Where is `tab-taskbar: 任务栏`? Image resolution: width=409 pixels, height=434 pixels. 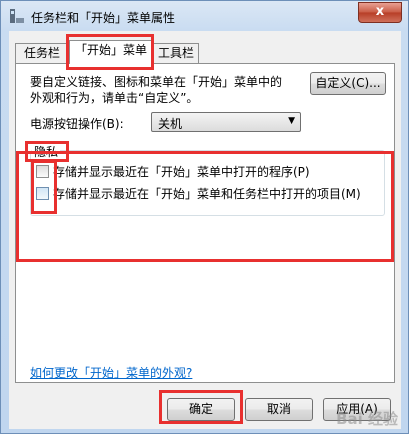
tab-taskbar: 任务栏 is located at coordinates (42, 53).